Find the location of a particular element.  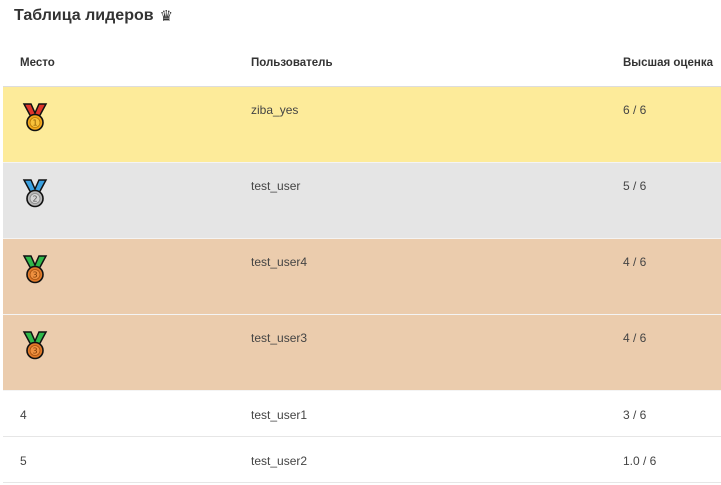

gold-medal-icon: 1 is located at coordinates (35, 117).